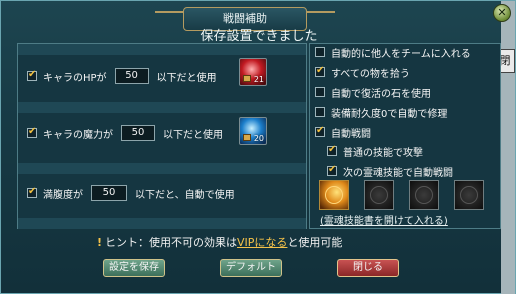  What do you see at coordinates (320, 92) in the screenshot?
I see `auto-revive-checkbox` at bounding box center [320, 92].